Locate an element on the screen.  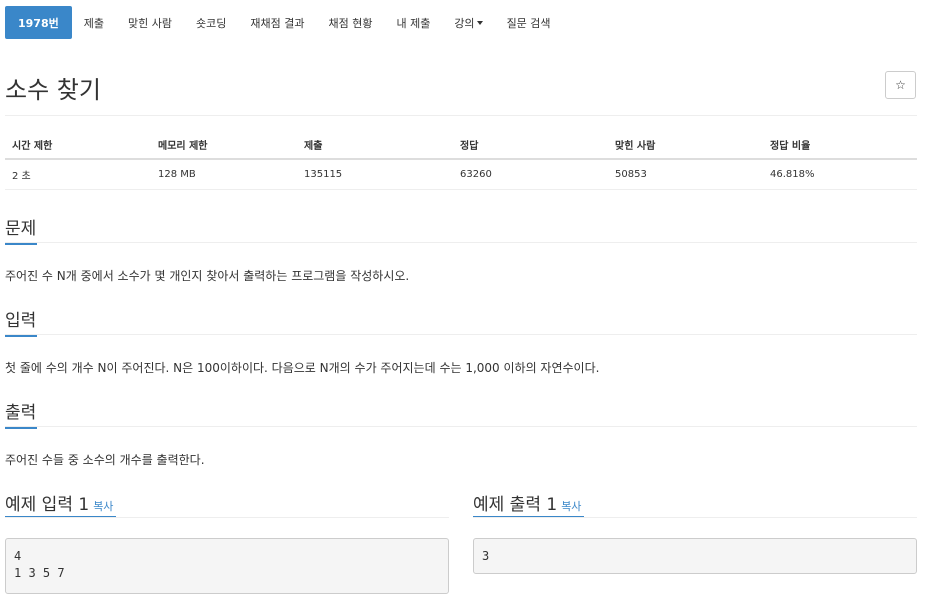
output-description: 주어진 수들 중 소수의 개수를 출력한다. is located at coordinates (105, 460).